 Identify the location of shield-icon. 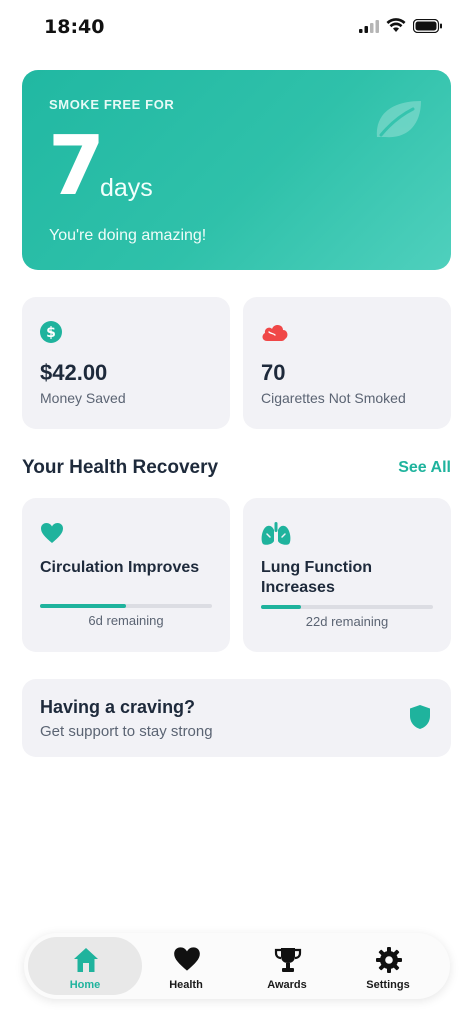
(420, 717).